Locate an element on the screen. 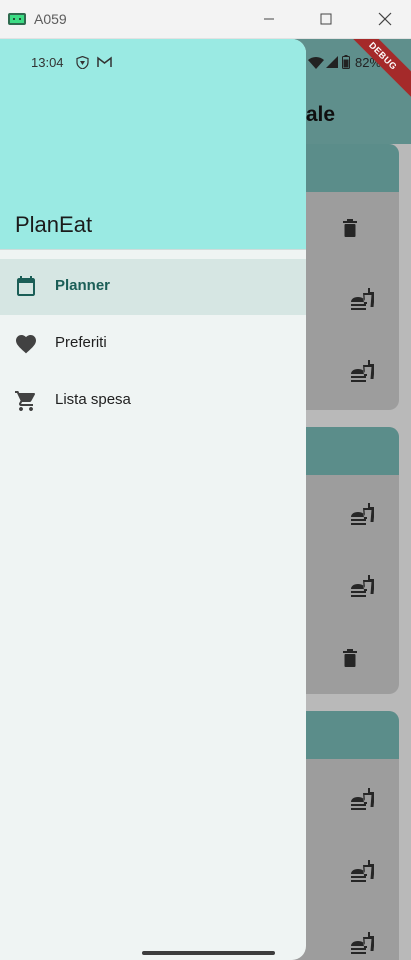 The height and width of the screenshot is (960, 411). minimize-button is located at coordinates (269, 19).